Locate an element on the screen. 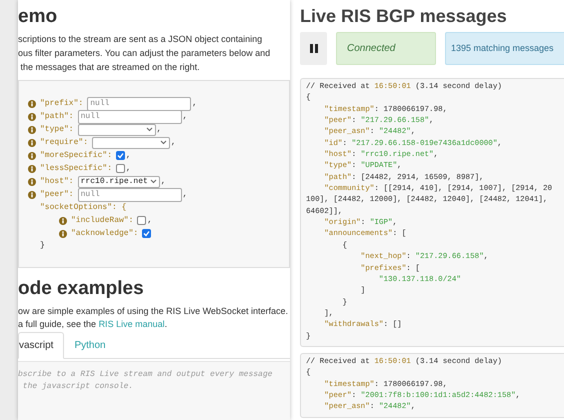 This screenshot has width=564, height=420. section-heading: ode examples is located at coordinates (81, 289).